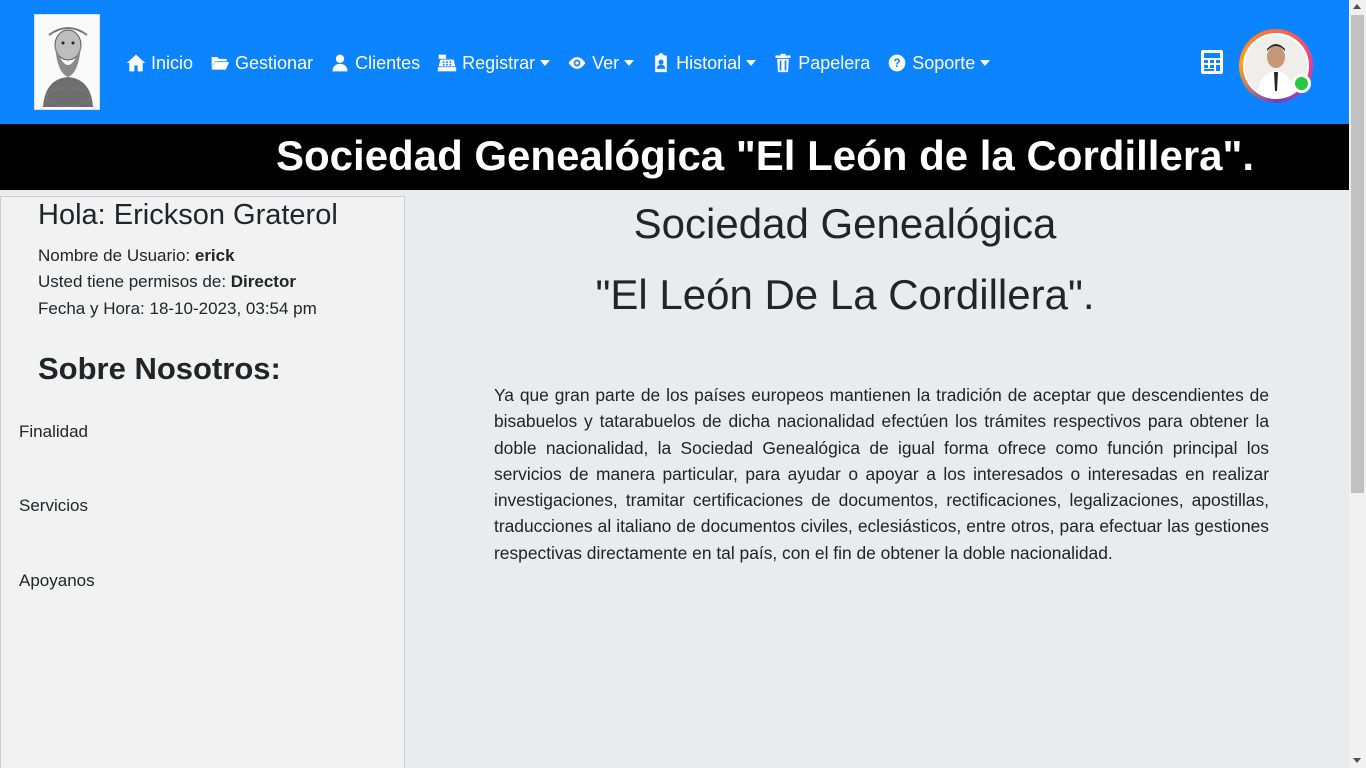 The image size is (1366, 768). Describe the element at coordinates (1212, 62) in the screenshot. I see `calculator-icon` at that location.